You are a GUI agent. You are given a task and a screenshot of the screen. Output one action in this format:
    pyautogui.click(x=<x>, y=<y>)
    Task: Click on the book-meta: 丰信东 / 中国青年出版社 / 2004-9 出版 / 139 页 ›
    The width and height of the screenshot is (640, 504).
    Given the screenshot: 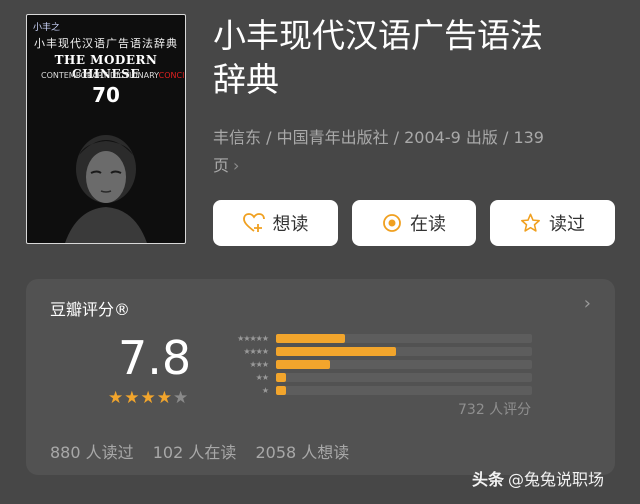 What is the action you would take?
    pyautogui.click(x=413, y=152)
    